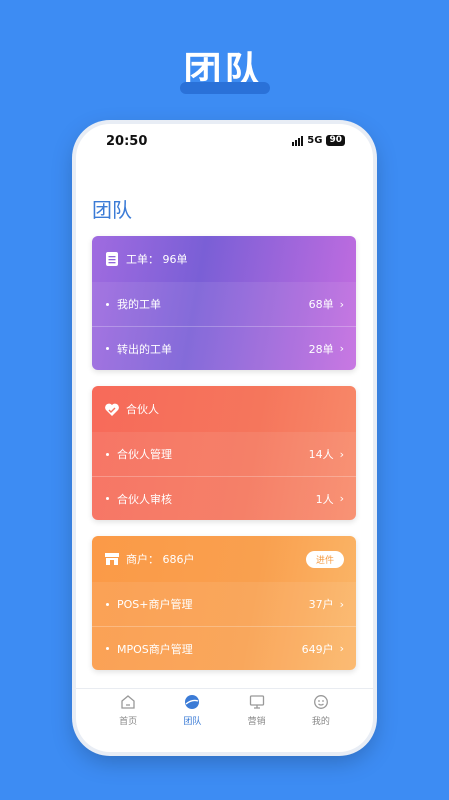 The width and height of the screenshot is (449, 800). I want to click on tab-label: 我的, so click(320, 722).